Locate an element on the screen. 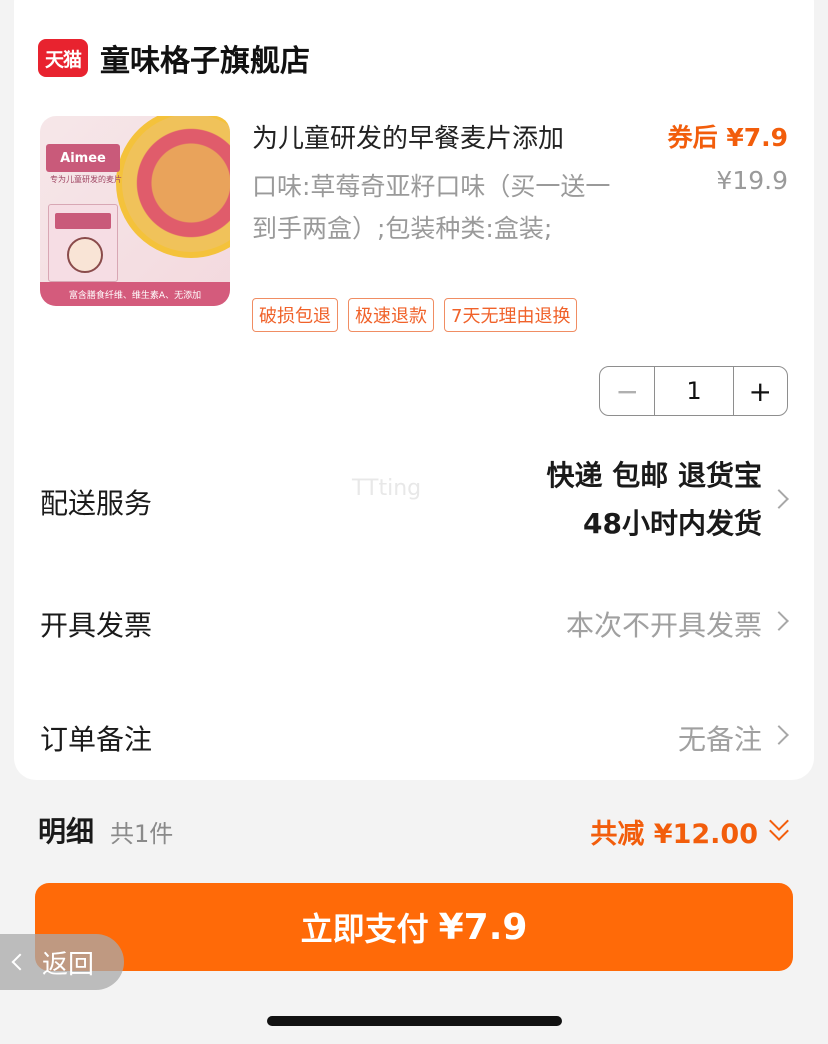 The image size is (828, 1044). back-button: 返回 is located at coordinates (62, 962).